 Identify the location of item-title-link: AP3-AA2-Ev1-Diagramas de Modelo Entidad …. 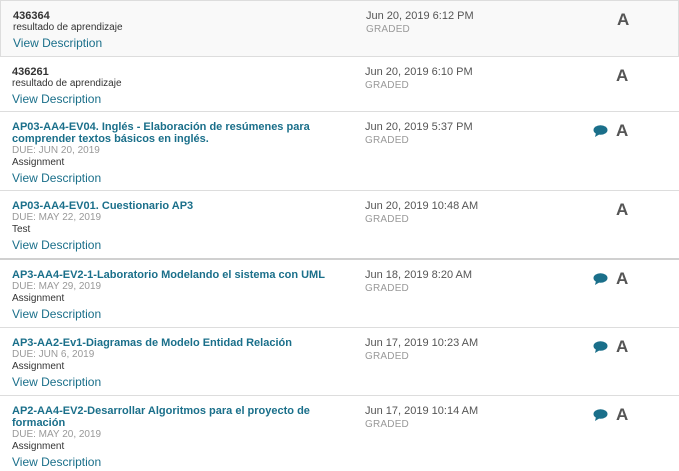
(179, 343).